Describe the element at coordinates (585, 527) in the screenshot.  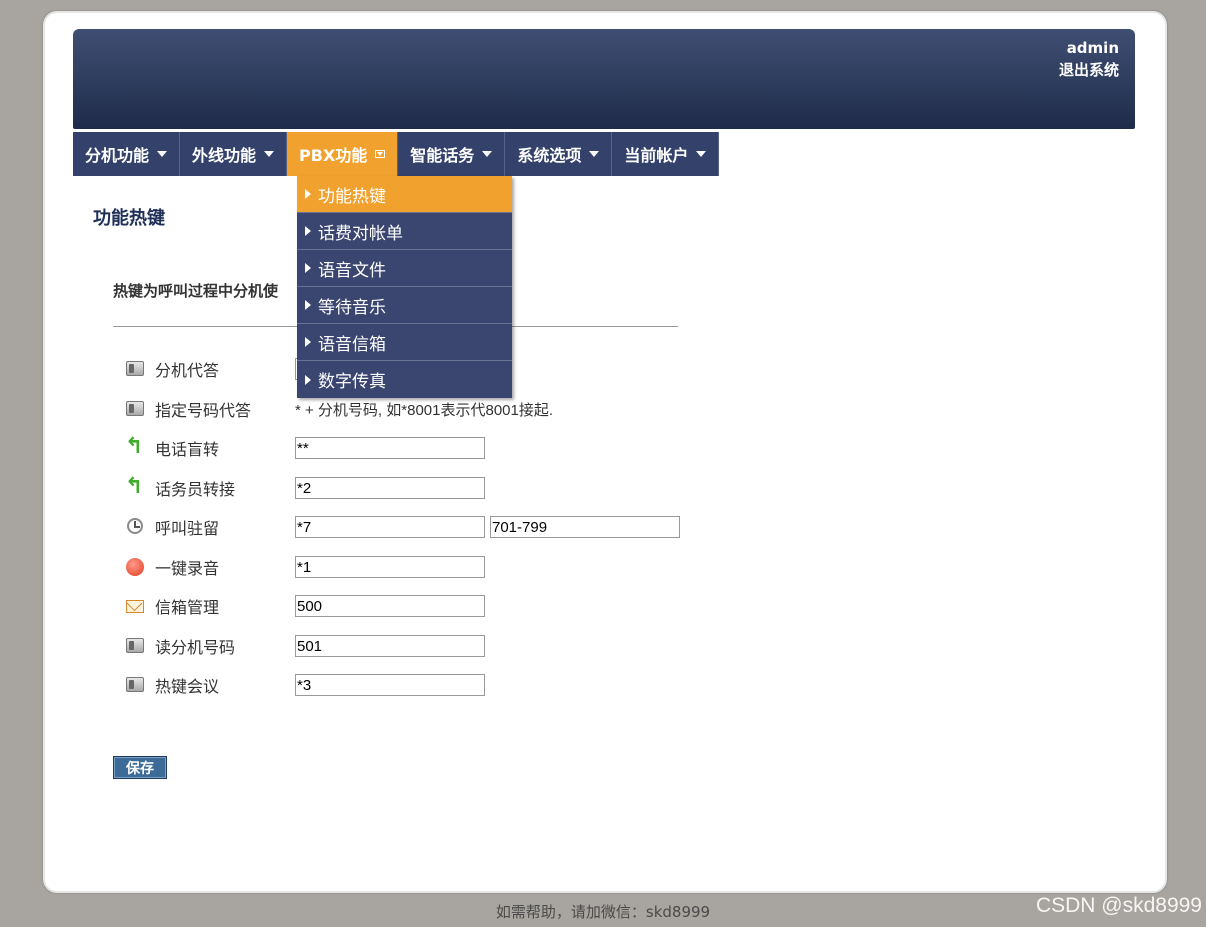
I see `call-park-range-input` at that location.